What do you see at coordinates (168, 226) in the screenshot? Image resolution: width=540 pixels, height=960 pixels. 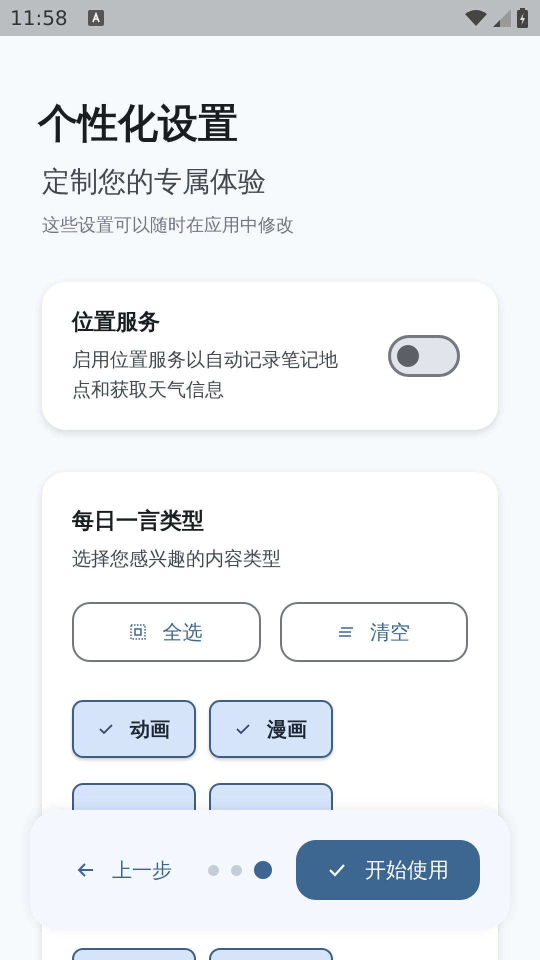 I see `hint-text: 这些设置可以随时在应用中修改` at bounding box center [168, 226].